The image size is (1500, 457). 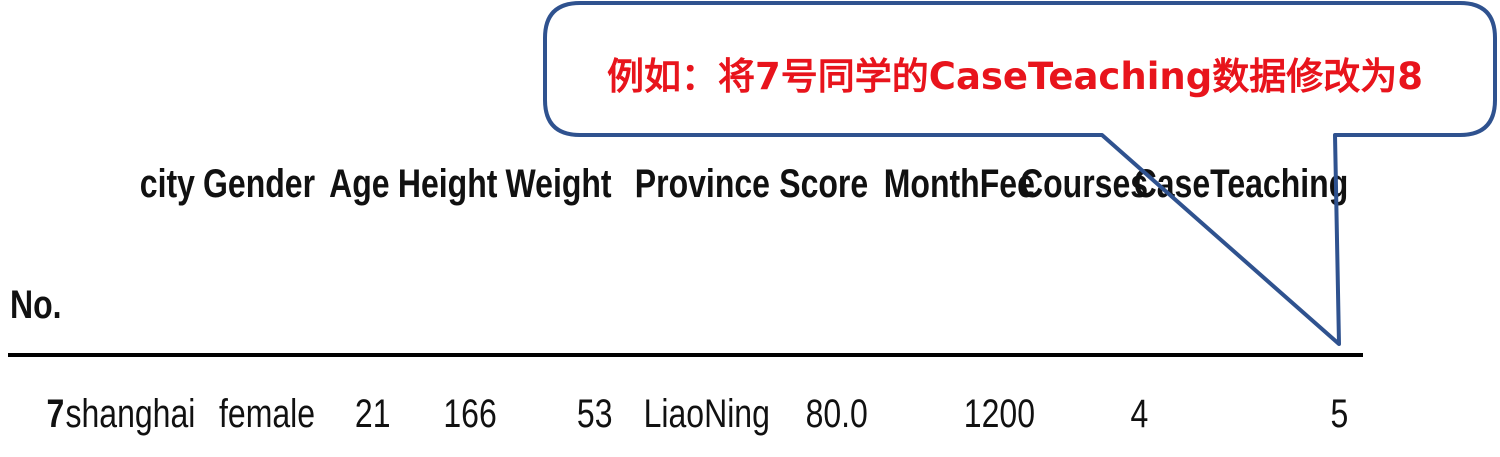 What do you see at coordinates (167, 184) in the screenshot?
I see `column-header-city: city` at bounding box center [167, 184].